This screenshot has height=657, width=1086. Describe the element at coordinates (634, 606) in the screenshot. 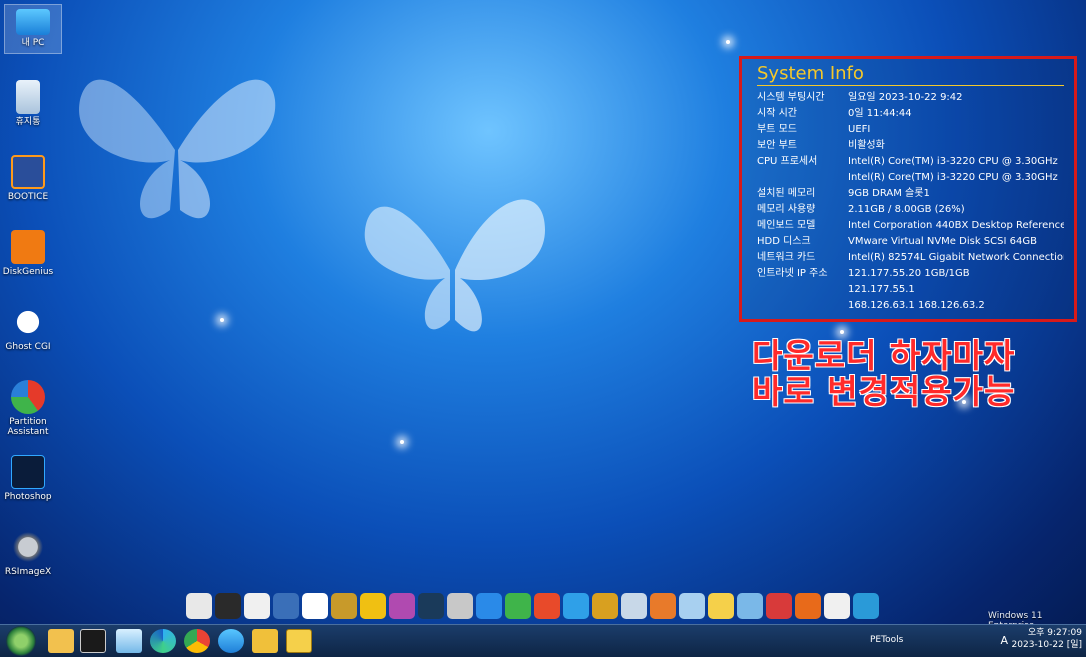

I see `settings-icon` at that location.